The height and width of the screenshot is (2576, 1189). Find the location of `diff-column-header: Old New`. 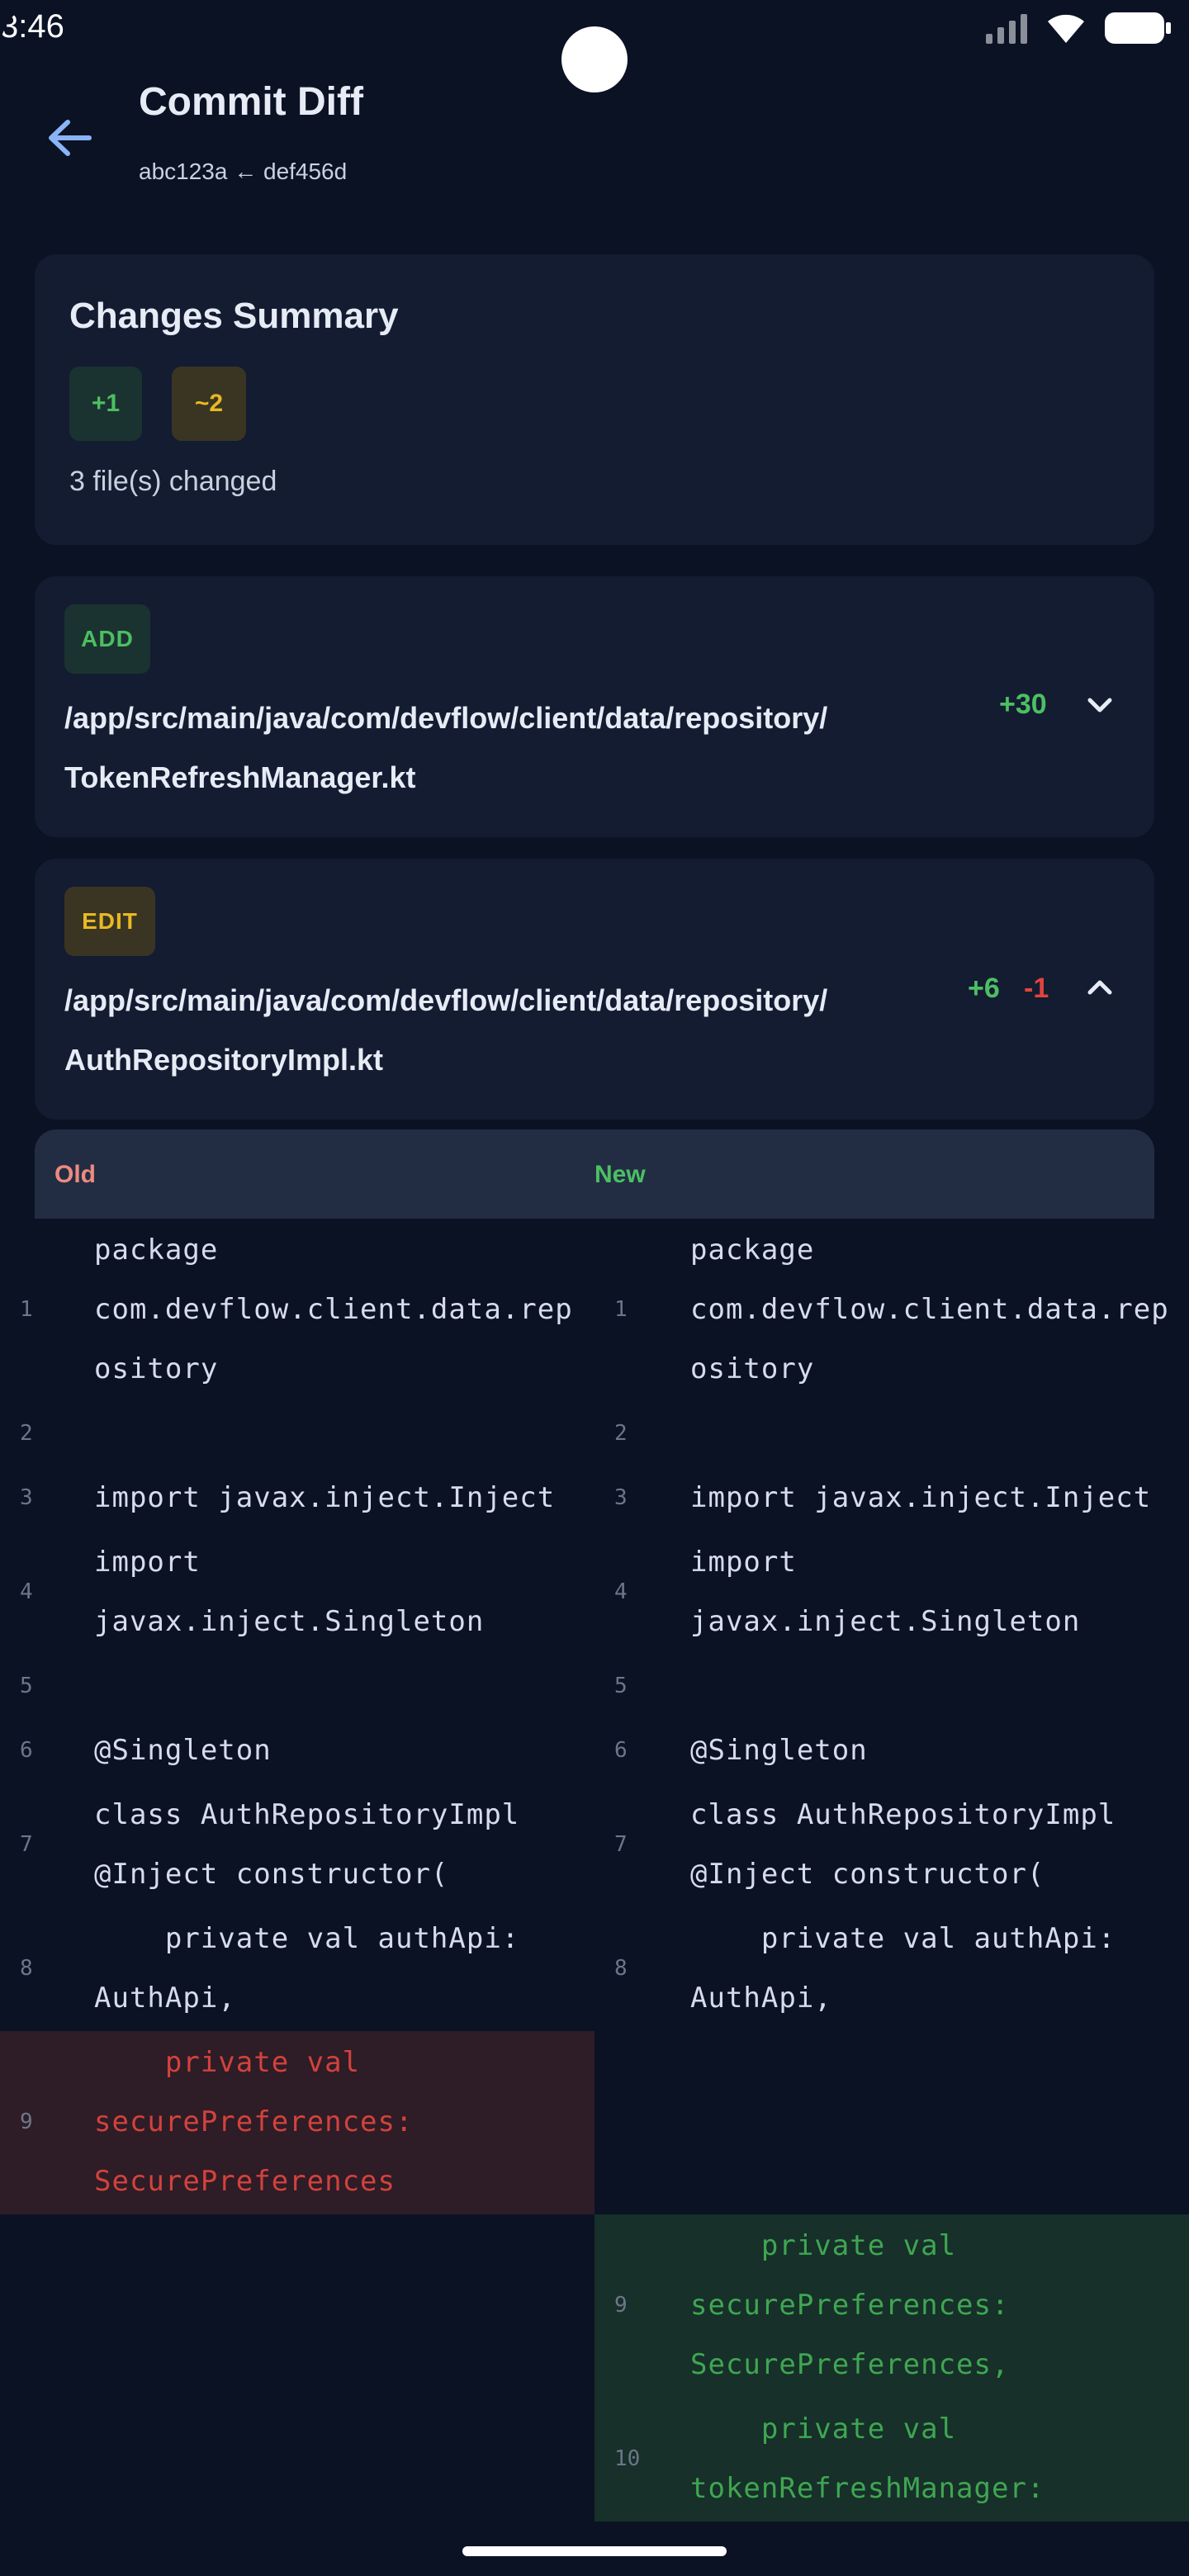

diff-column-header: Old New is located at coordinates (594, 1174).